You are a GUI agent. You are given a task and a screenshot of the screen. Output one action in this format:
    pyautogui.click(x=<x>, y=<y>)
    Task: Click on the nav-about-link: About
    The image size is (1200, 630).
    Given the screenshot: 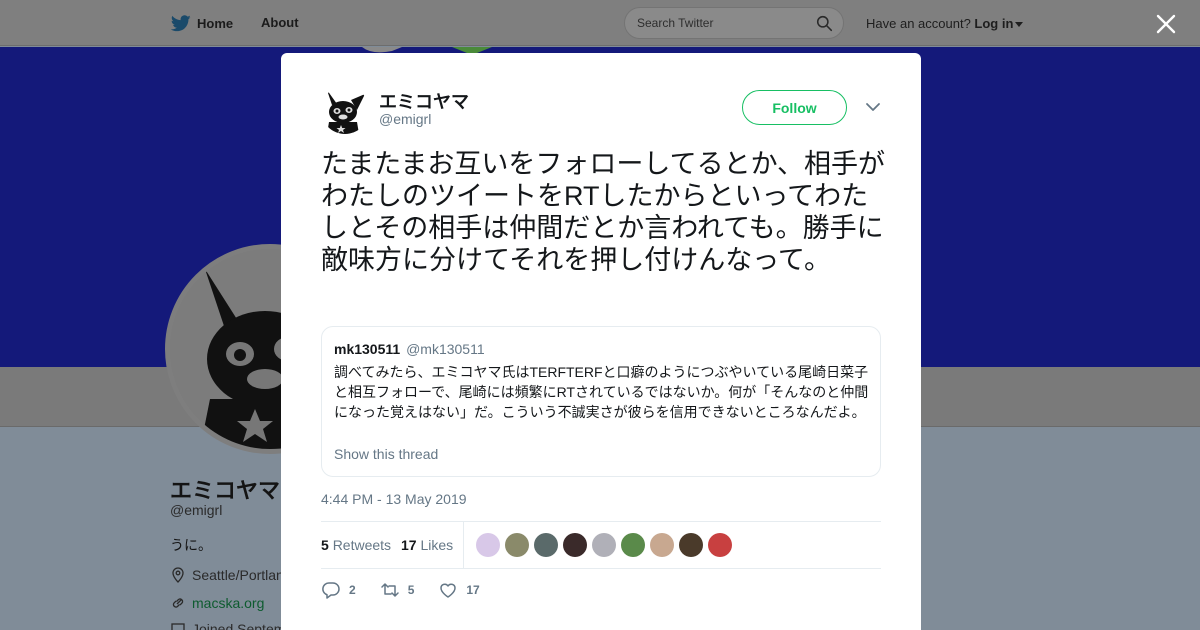 What is the action you would take?
    pyautogui.click(x=280, y=22)
    